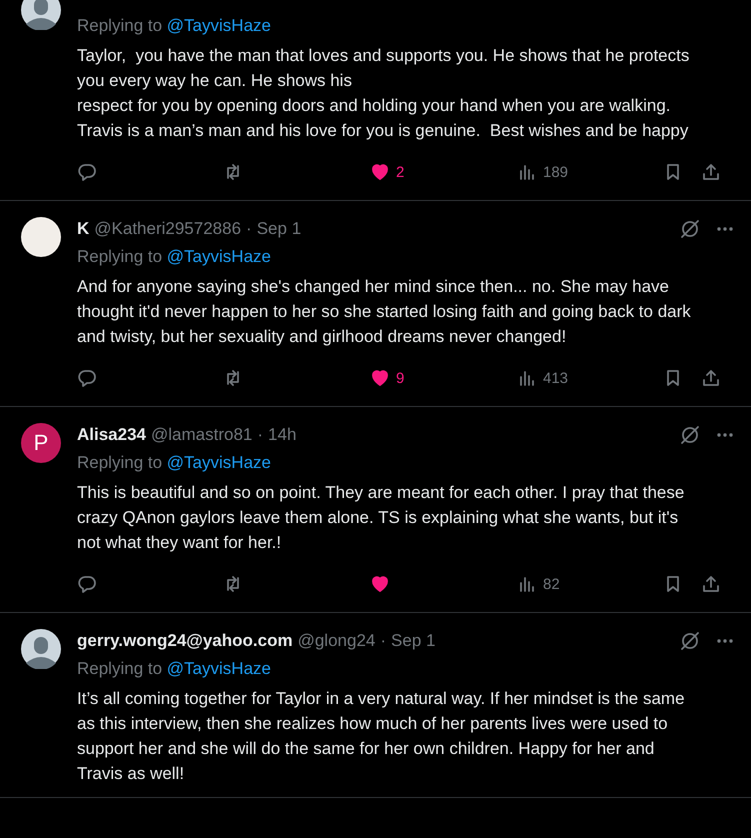 The height and width of the screenshot is (838, 751). Describe the element at coordinates (111, 435) in the screenshot. I see `author-name: Alisa234` at that location.